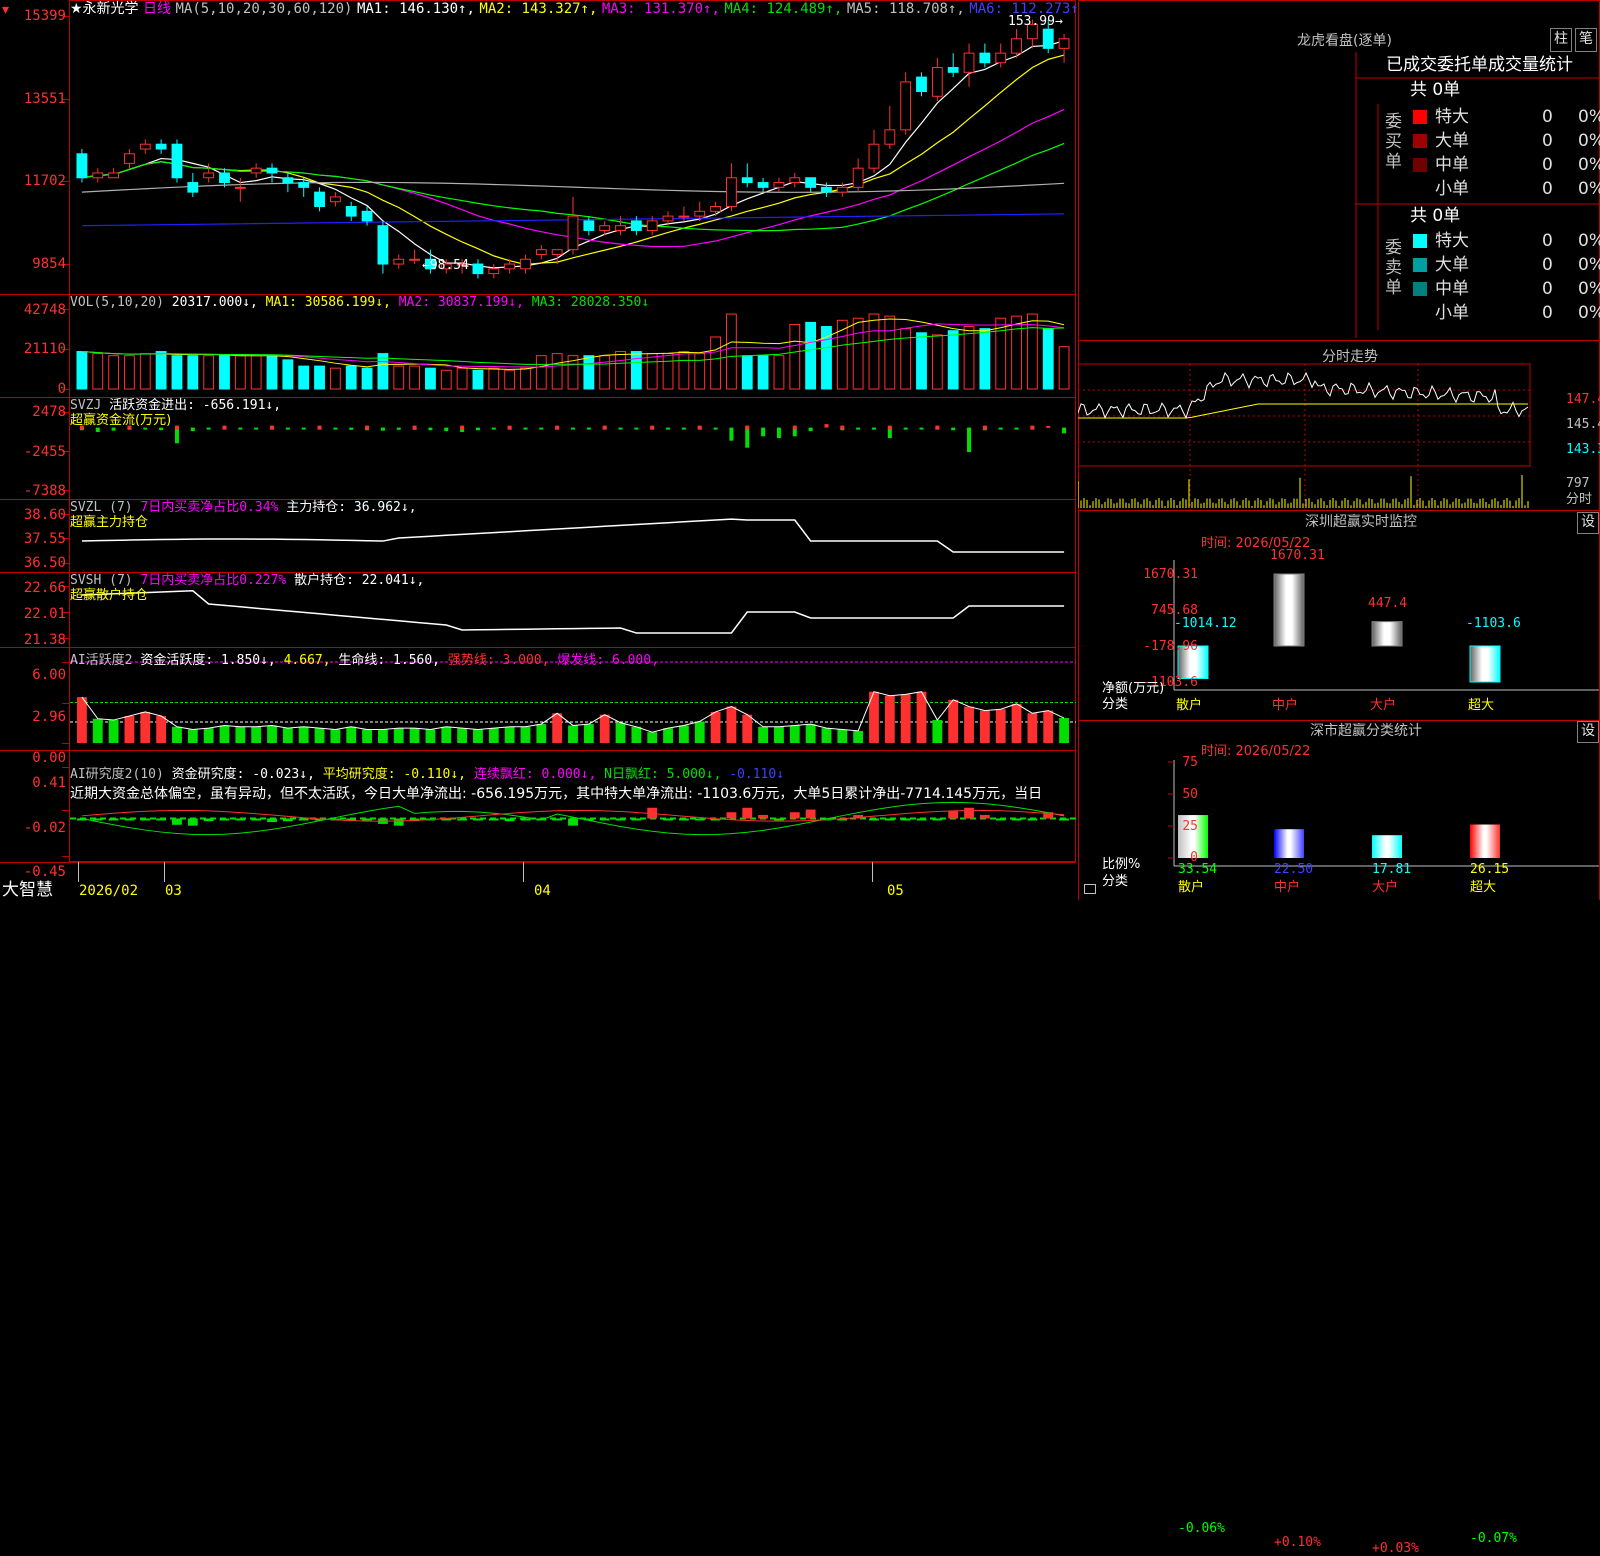 The width and height of the screenshot is (1600, 1556). Describe the element at coordinates (101, 580) in the screenshot. I see `svsh-title: SVSH (7)` at that location.